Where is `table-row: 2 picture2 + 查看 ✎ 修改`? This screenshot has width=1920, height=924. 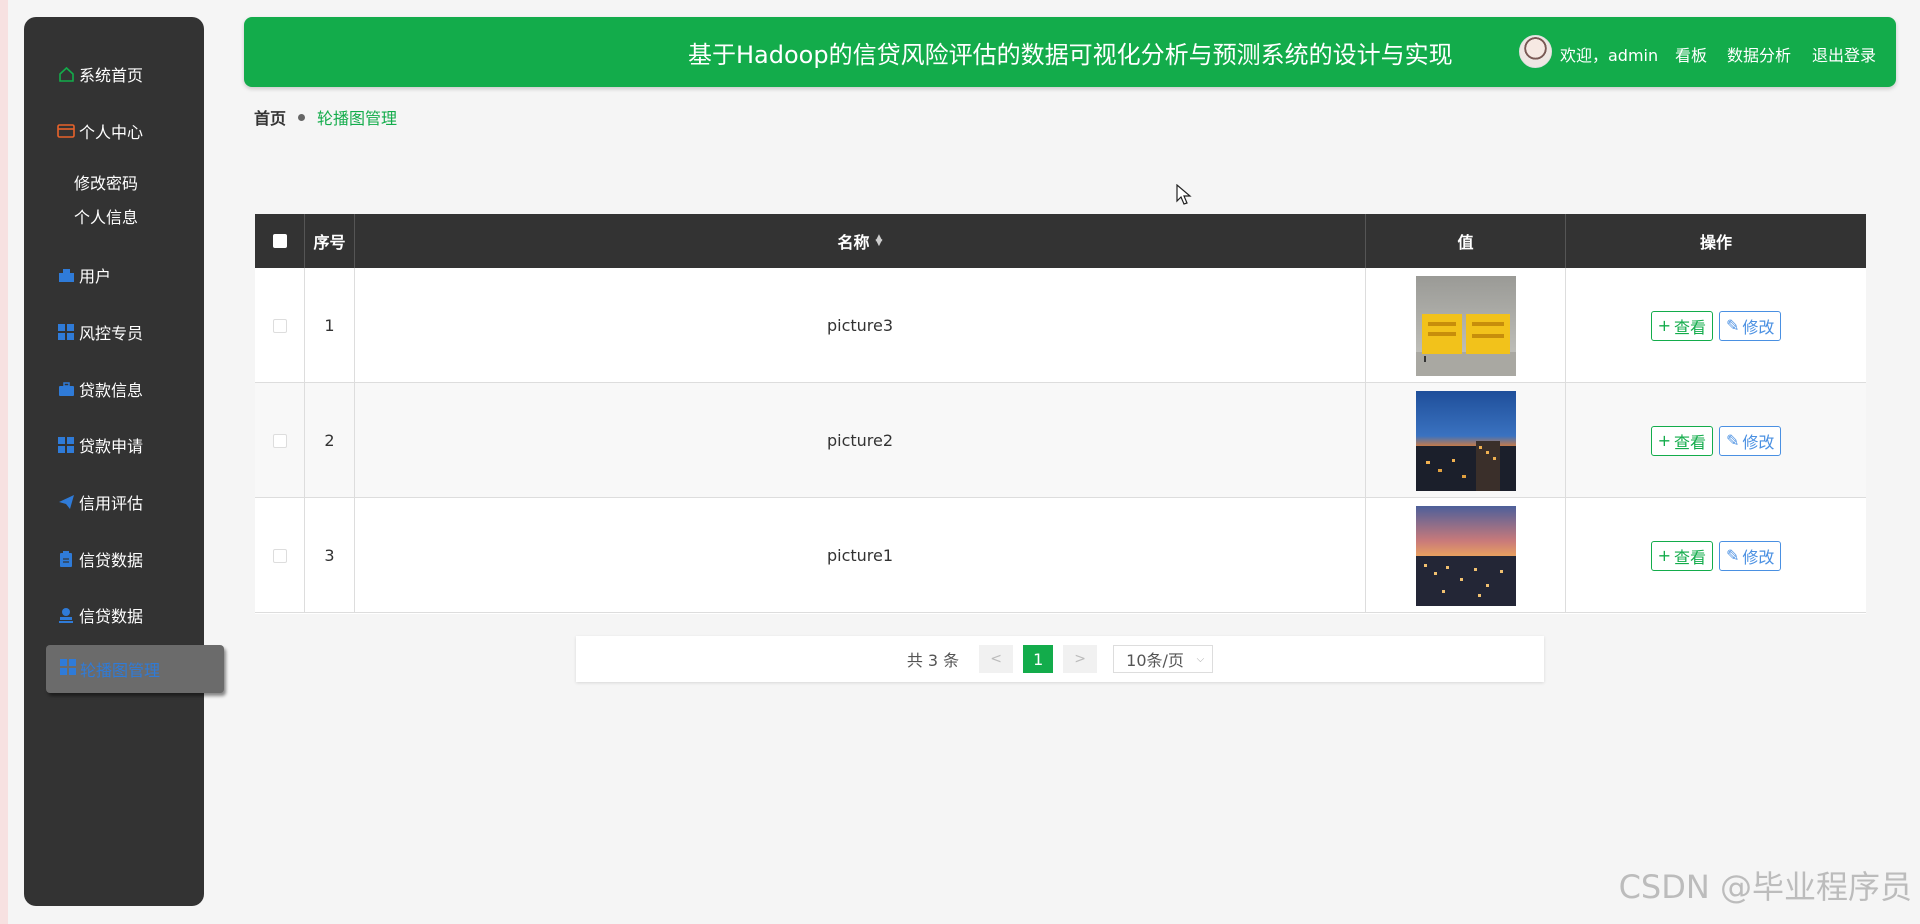 table-row: 2 picture2 + 查看 ✎ 修改 is located at coordinates (1060, 440).